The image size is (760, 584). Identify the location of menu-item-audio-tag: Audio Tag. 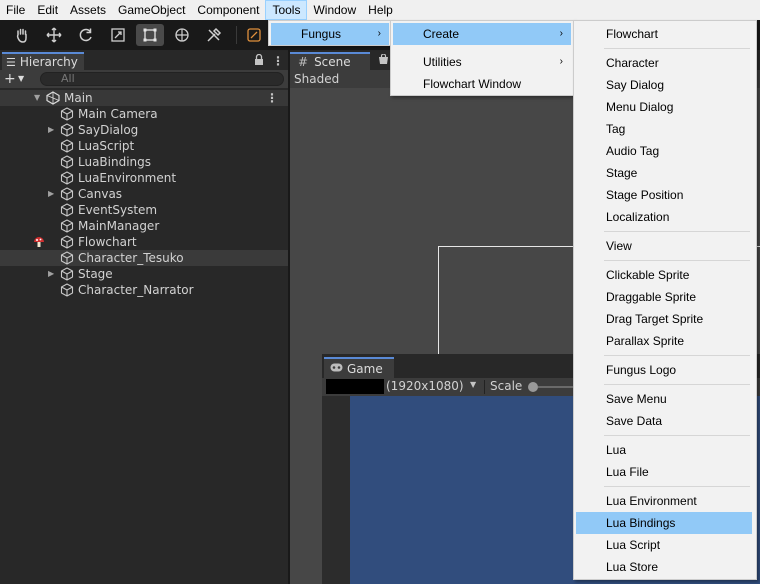
(664, 151).